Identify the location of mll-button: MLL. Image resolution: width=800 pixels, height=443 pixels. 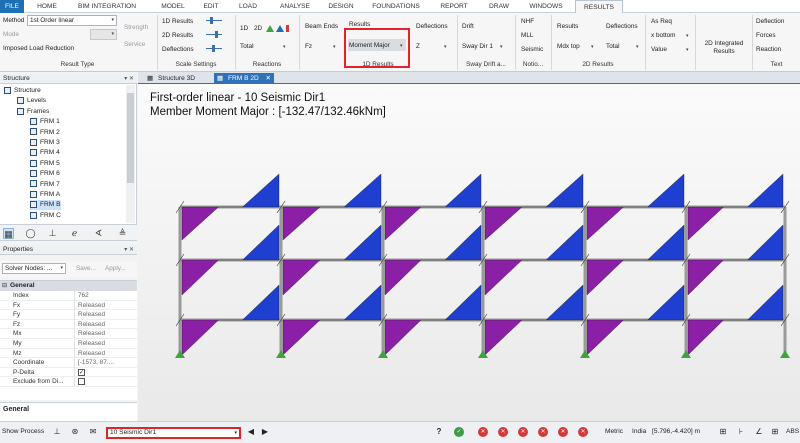
(527, 35).